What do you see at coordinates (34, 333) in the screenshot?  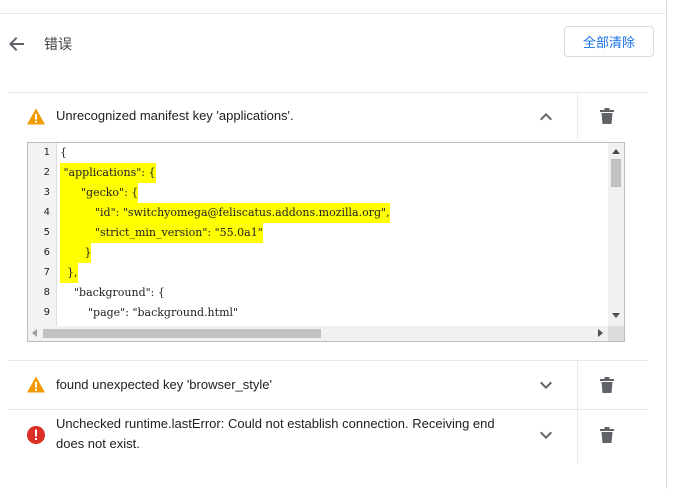 I see `scroll-left-arrow-icon` at bounding box center [34, 333].